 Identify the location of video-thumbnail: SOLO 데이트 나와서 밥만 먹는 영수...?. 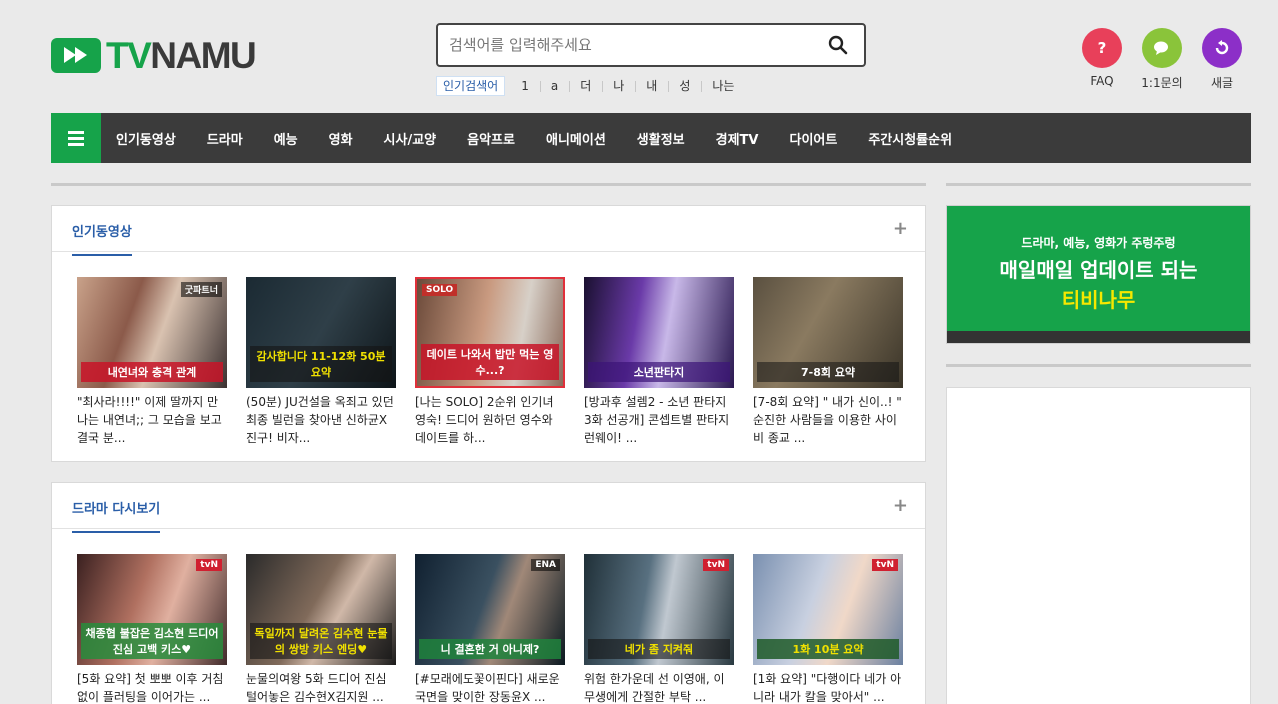
(490, 332).